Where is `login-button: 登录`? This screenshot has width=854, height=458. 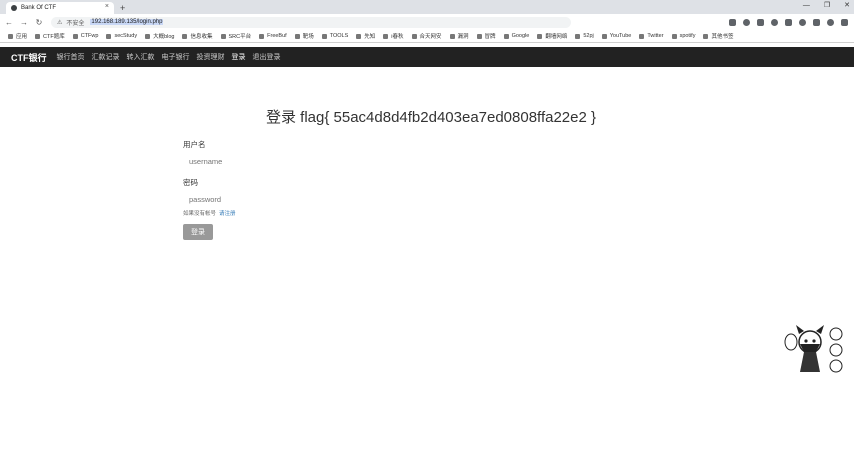
login-button: 登录 is located at coordinates (198, 232).